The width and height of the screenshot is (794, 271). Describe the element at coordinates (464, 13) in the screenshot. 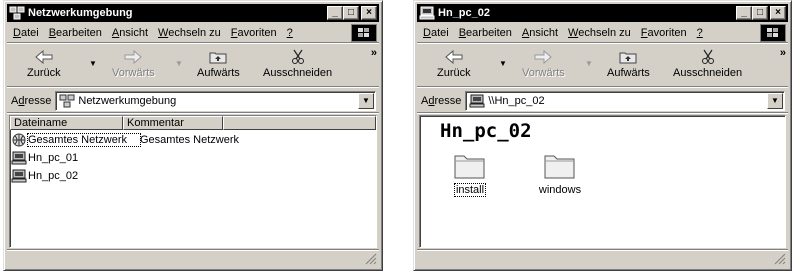

I see `window-title: Hn_pc_02` at that location.